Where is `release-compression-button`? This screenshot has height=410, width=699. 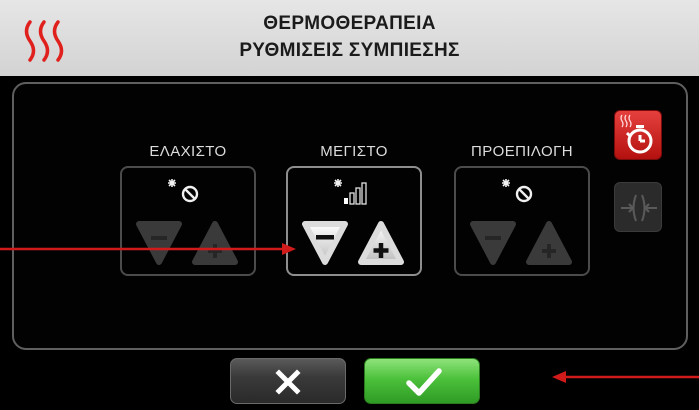
release-compression-button is located at coordinates (638, 207).